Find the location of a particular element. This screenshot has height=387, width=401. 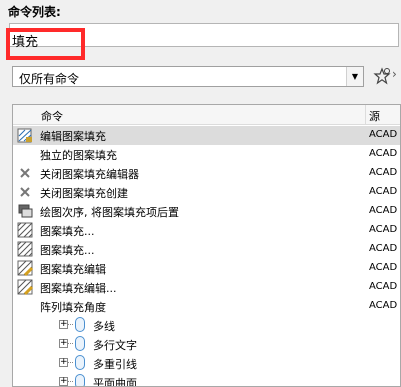

chevron-down-icon: ▼ is located at coordinates (354, 76).